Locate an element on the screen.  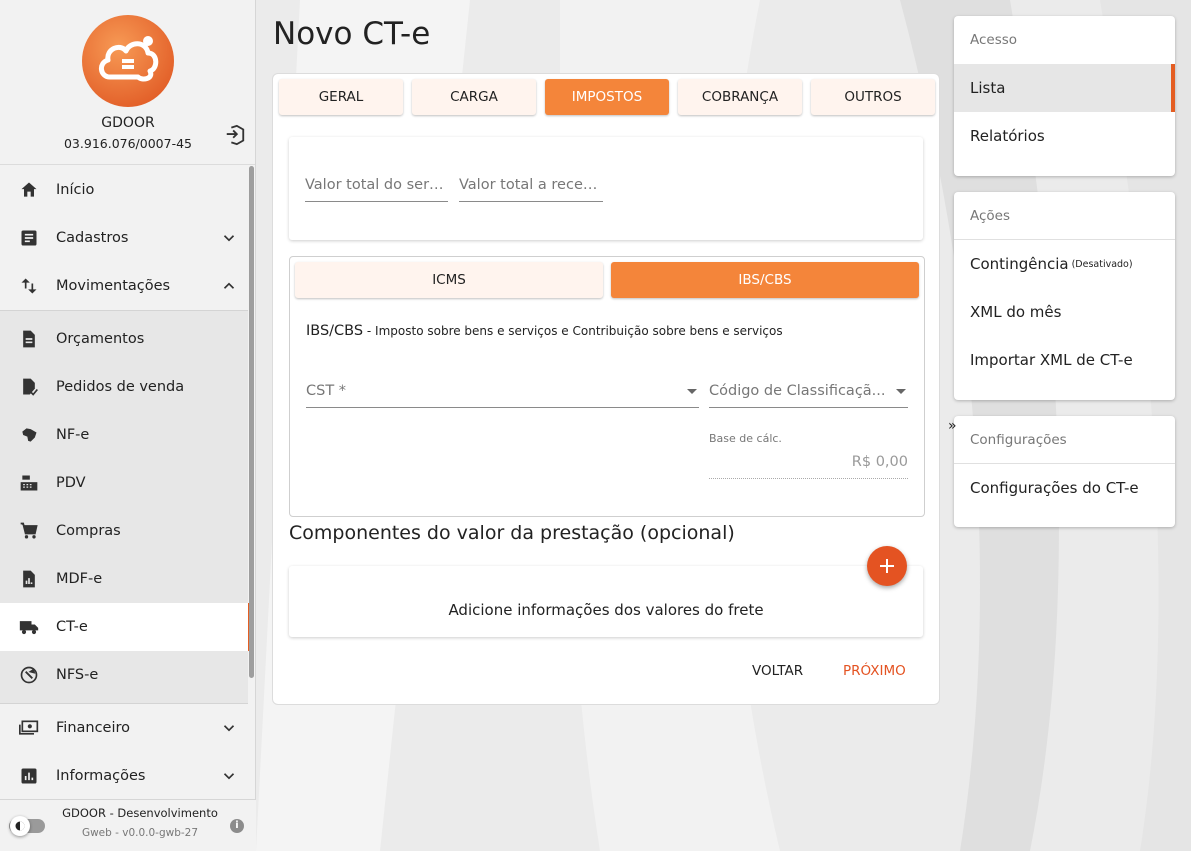
switch-company-icon is located at coordinates (235, 135).